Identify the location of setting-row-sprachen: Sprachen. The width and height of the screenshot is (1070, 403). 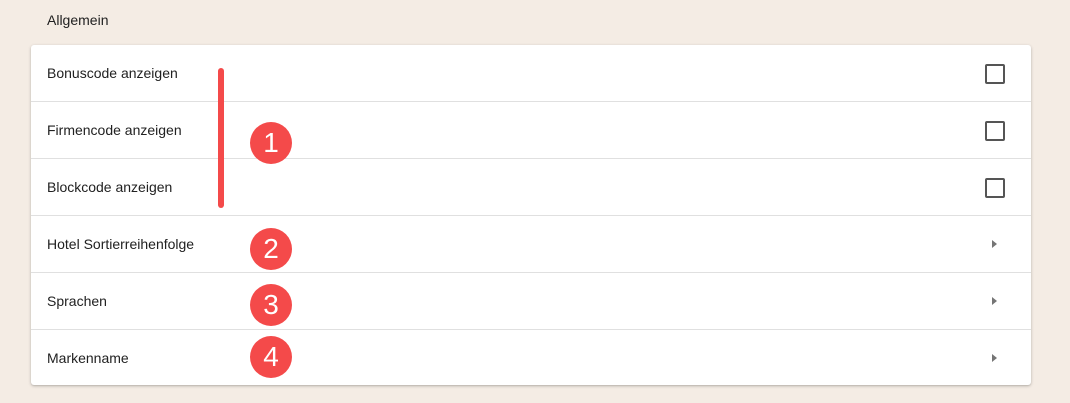
(531, 301).